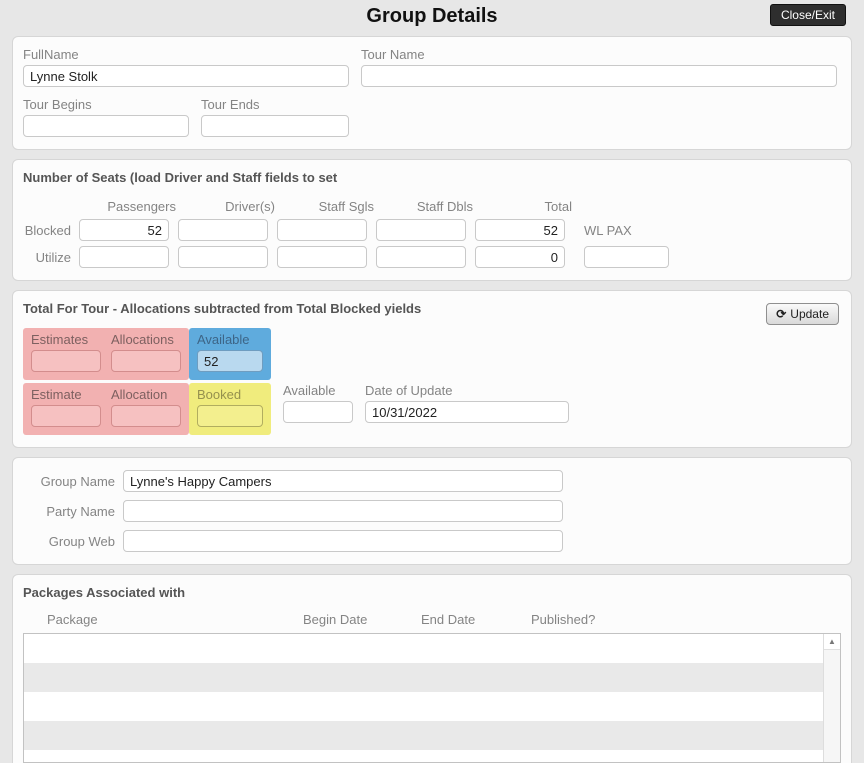 This screenshot has width=864, height=763. What do you see at coordinates (520, 257) in the screenshot?
I see `utilize-total-input` at bounding box center [520, 257].